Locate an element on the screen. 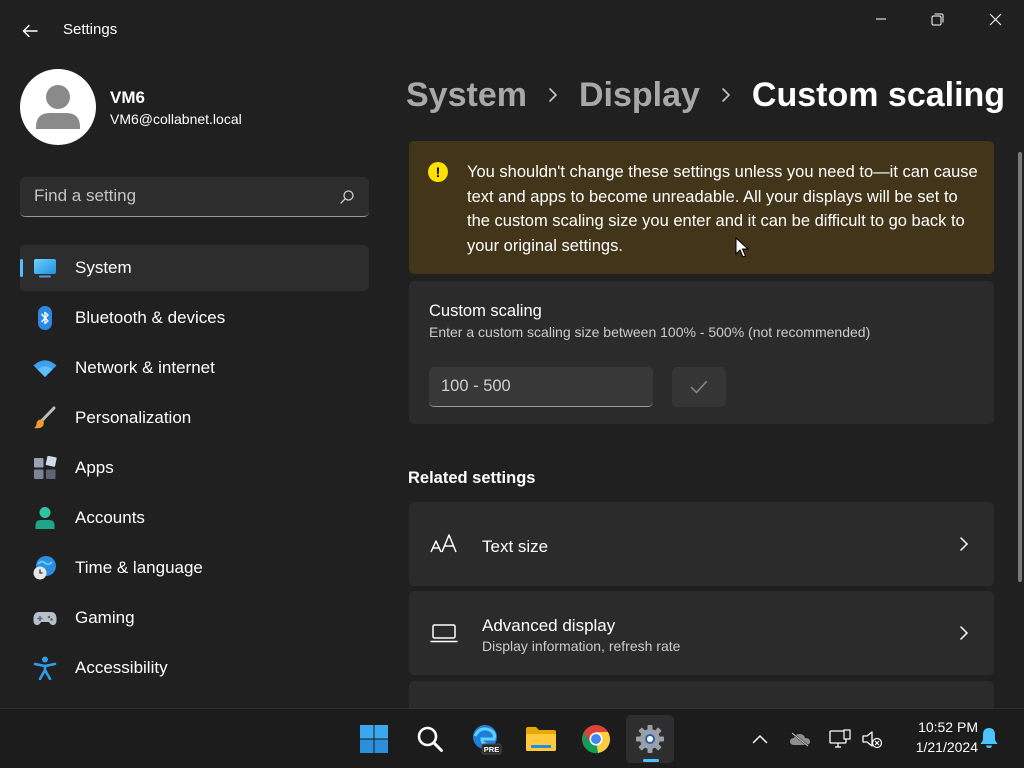 This screenshot has width=1024, height=768. restore-button is located at coordinates (937, 19).